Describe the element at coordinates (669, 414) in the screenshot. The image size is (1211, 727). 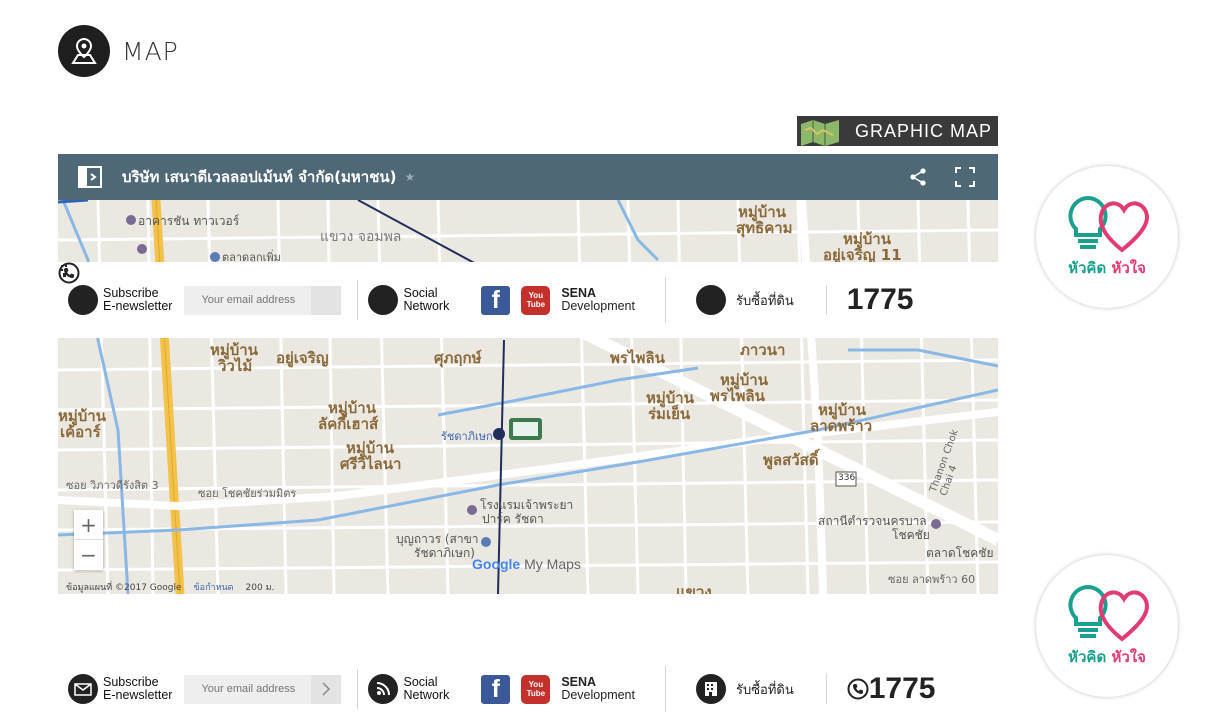
I see `map-label: ร่มเย็น` at that location.